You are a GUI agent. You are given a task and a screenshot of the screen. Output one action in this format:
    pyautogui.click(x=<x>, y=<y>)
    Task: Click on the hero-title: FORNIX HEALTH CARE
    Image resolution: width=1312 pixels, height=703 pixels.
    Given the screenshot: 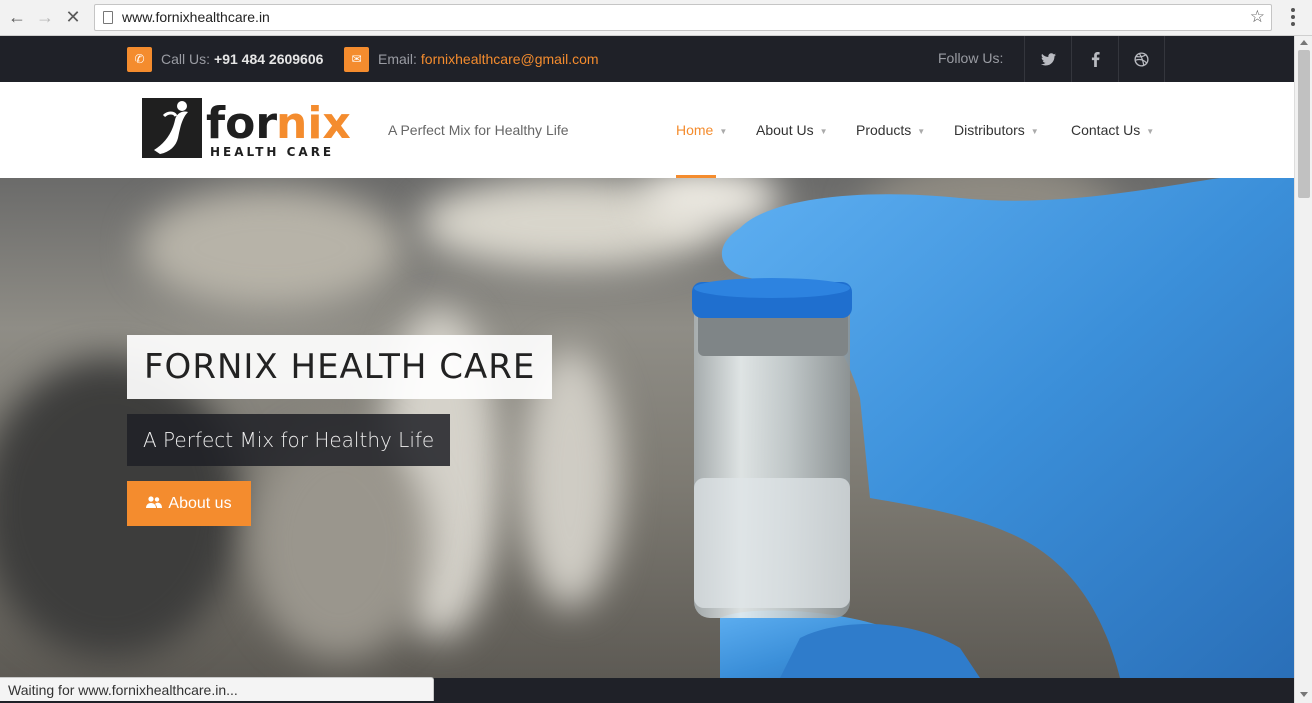 What is the action you would take?
    pyautogui.click(x=340, y=367)
    